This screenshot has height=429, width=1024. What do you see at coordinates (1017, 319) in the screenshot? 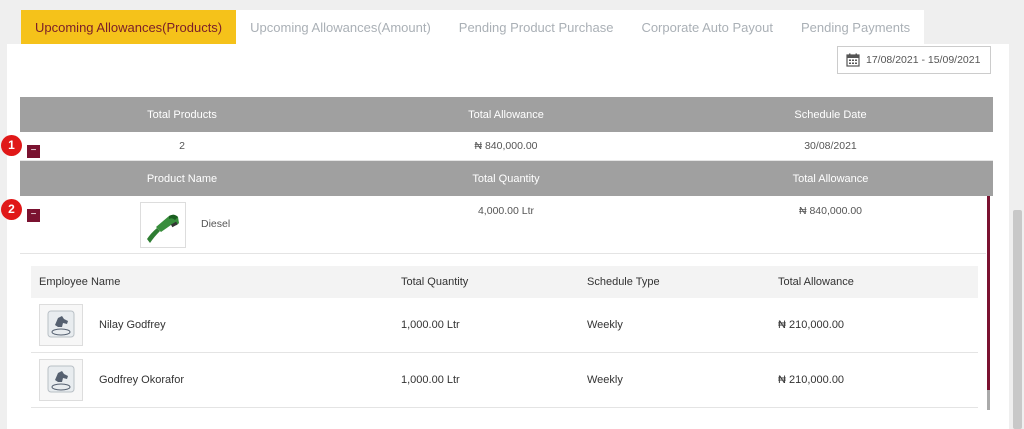
I see `page-scrollbar` at bounding box center [1017, 319].